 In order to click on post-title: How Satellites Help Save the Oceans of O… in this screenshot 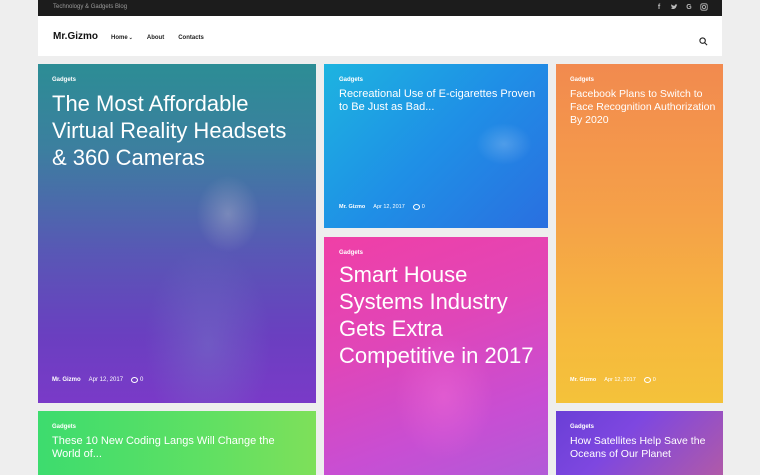, I will do `click(645, 448)`.